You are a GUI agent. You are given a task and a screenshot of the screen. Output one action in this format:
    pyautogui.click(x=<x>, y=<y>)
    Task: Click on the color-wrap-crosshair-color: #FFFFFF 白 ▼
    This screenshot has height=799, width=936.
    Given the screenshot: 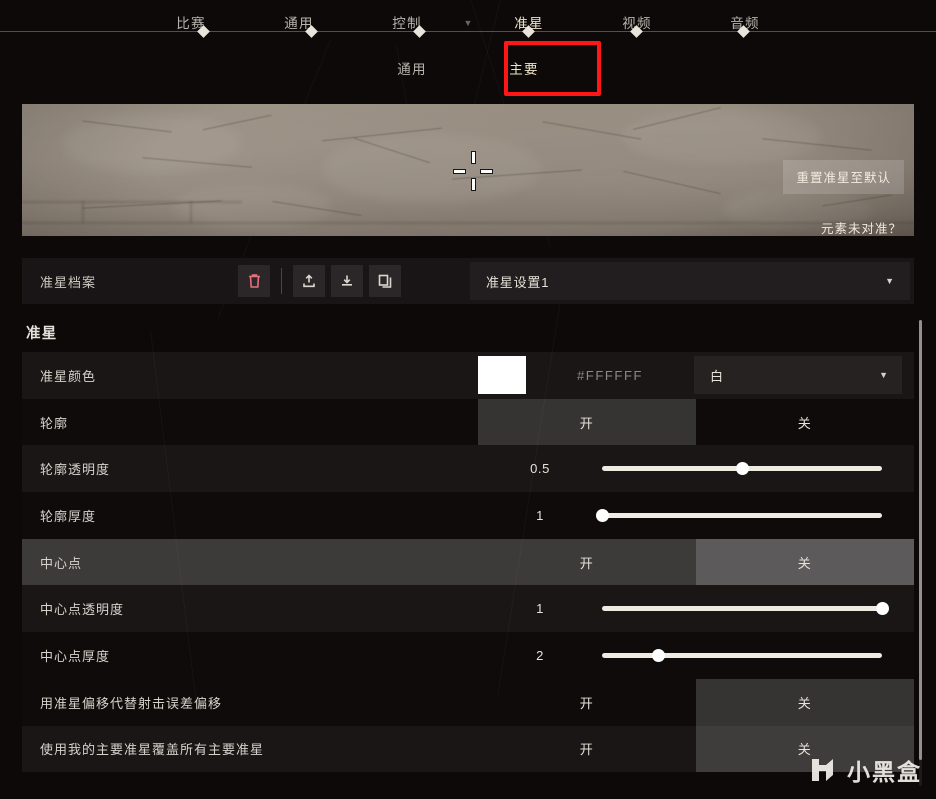 What is the action you would take?
    pyautogui.click(x=696, y=375)
    